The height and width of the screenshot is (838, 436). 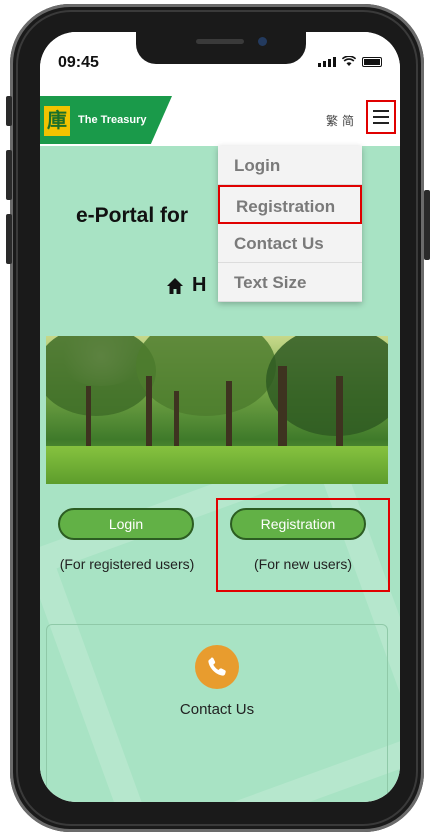 What do you see at coordinates (221, 48) in the screenshot?
I see `notch` at bounding box center [221, 48].